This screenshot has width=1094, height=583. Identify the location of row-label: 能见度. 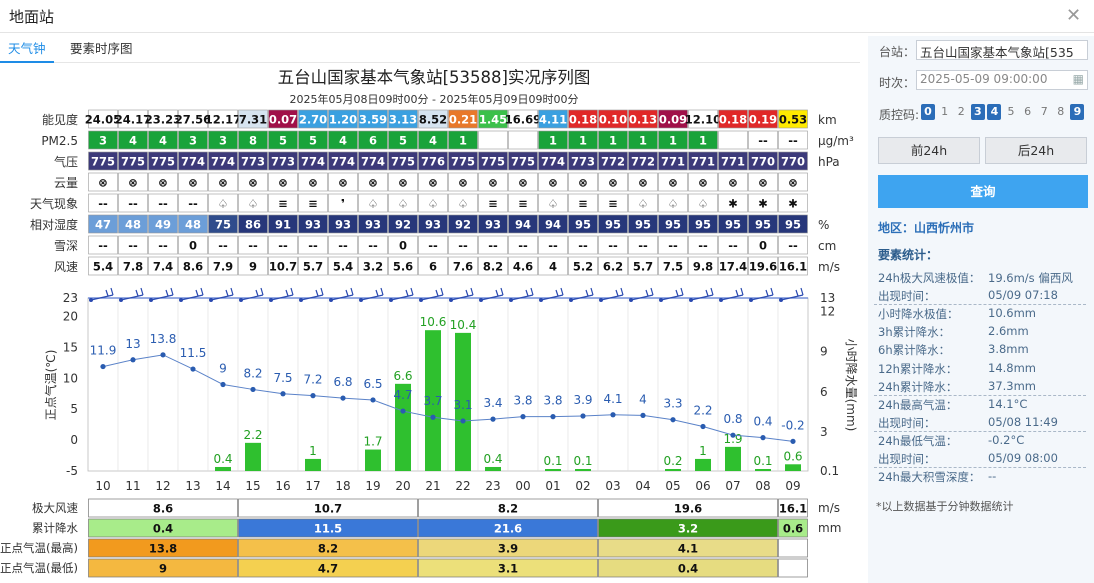
(60, 119).